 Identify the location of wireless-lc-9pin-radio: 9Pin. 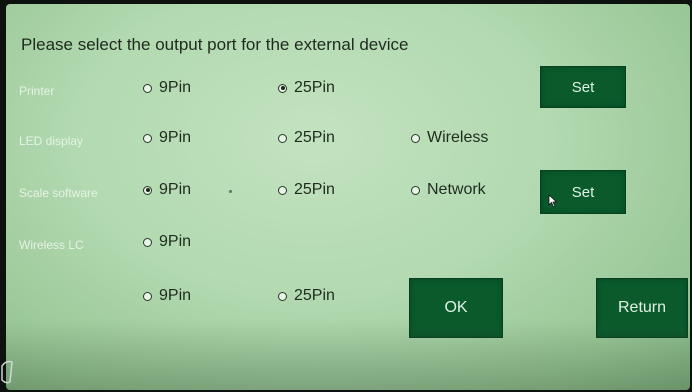
(167, 242).